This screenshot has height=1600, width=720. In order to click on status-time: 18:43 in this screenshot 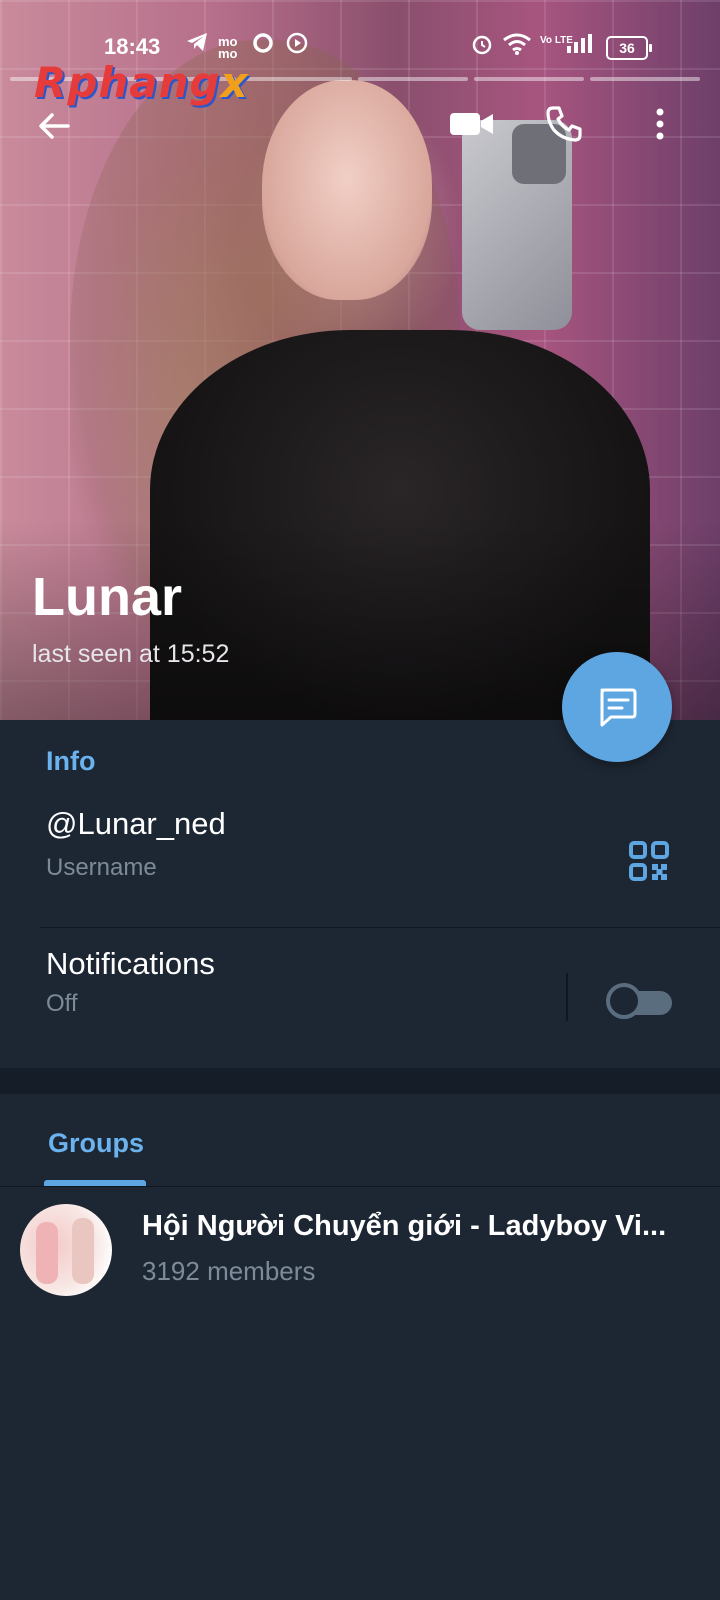, I will do `click(132, 46)`.